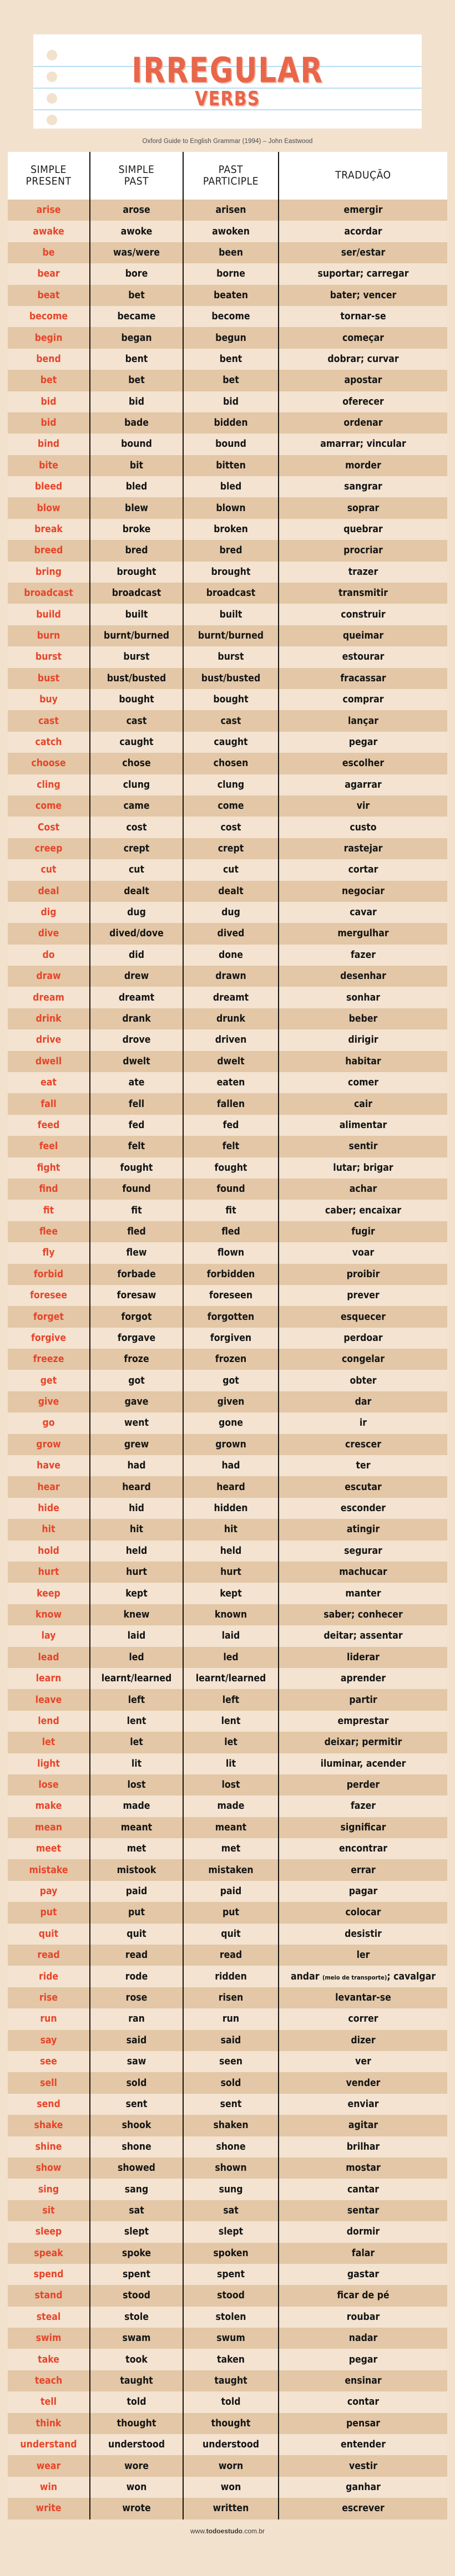 The height and width of the screenshot is (2576, 455). What do you see at coordinates (228, 2146) in the screenshot?
I see `table-row: shine shone shone brilhar` at bounding box center [228, 2146].